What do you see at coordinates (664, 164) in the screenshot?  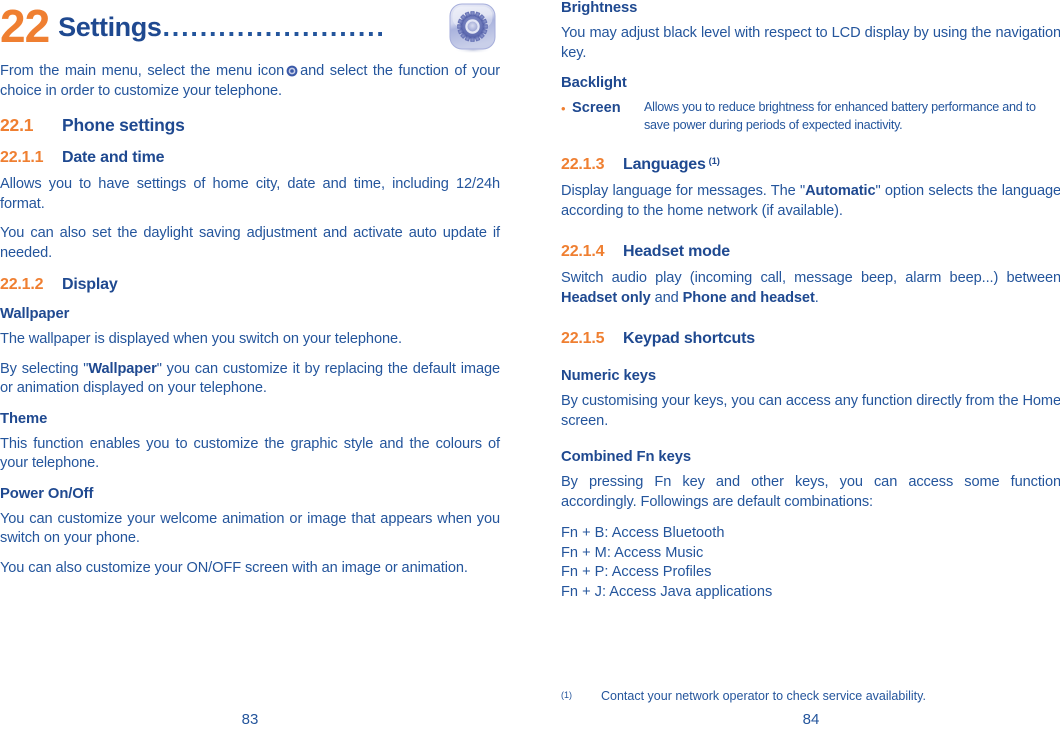 I see `heading-label: Languages` at bounding box center [664, 164].